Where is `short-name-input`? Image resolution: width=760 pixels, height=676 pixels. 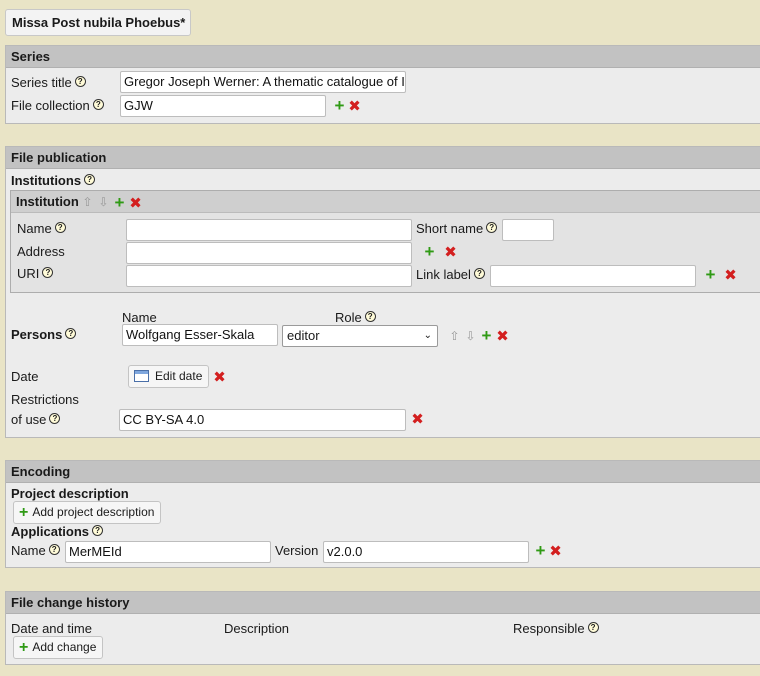
short-name-input is located at coordinates (528, 230).